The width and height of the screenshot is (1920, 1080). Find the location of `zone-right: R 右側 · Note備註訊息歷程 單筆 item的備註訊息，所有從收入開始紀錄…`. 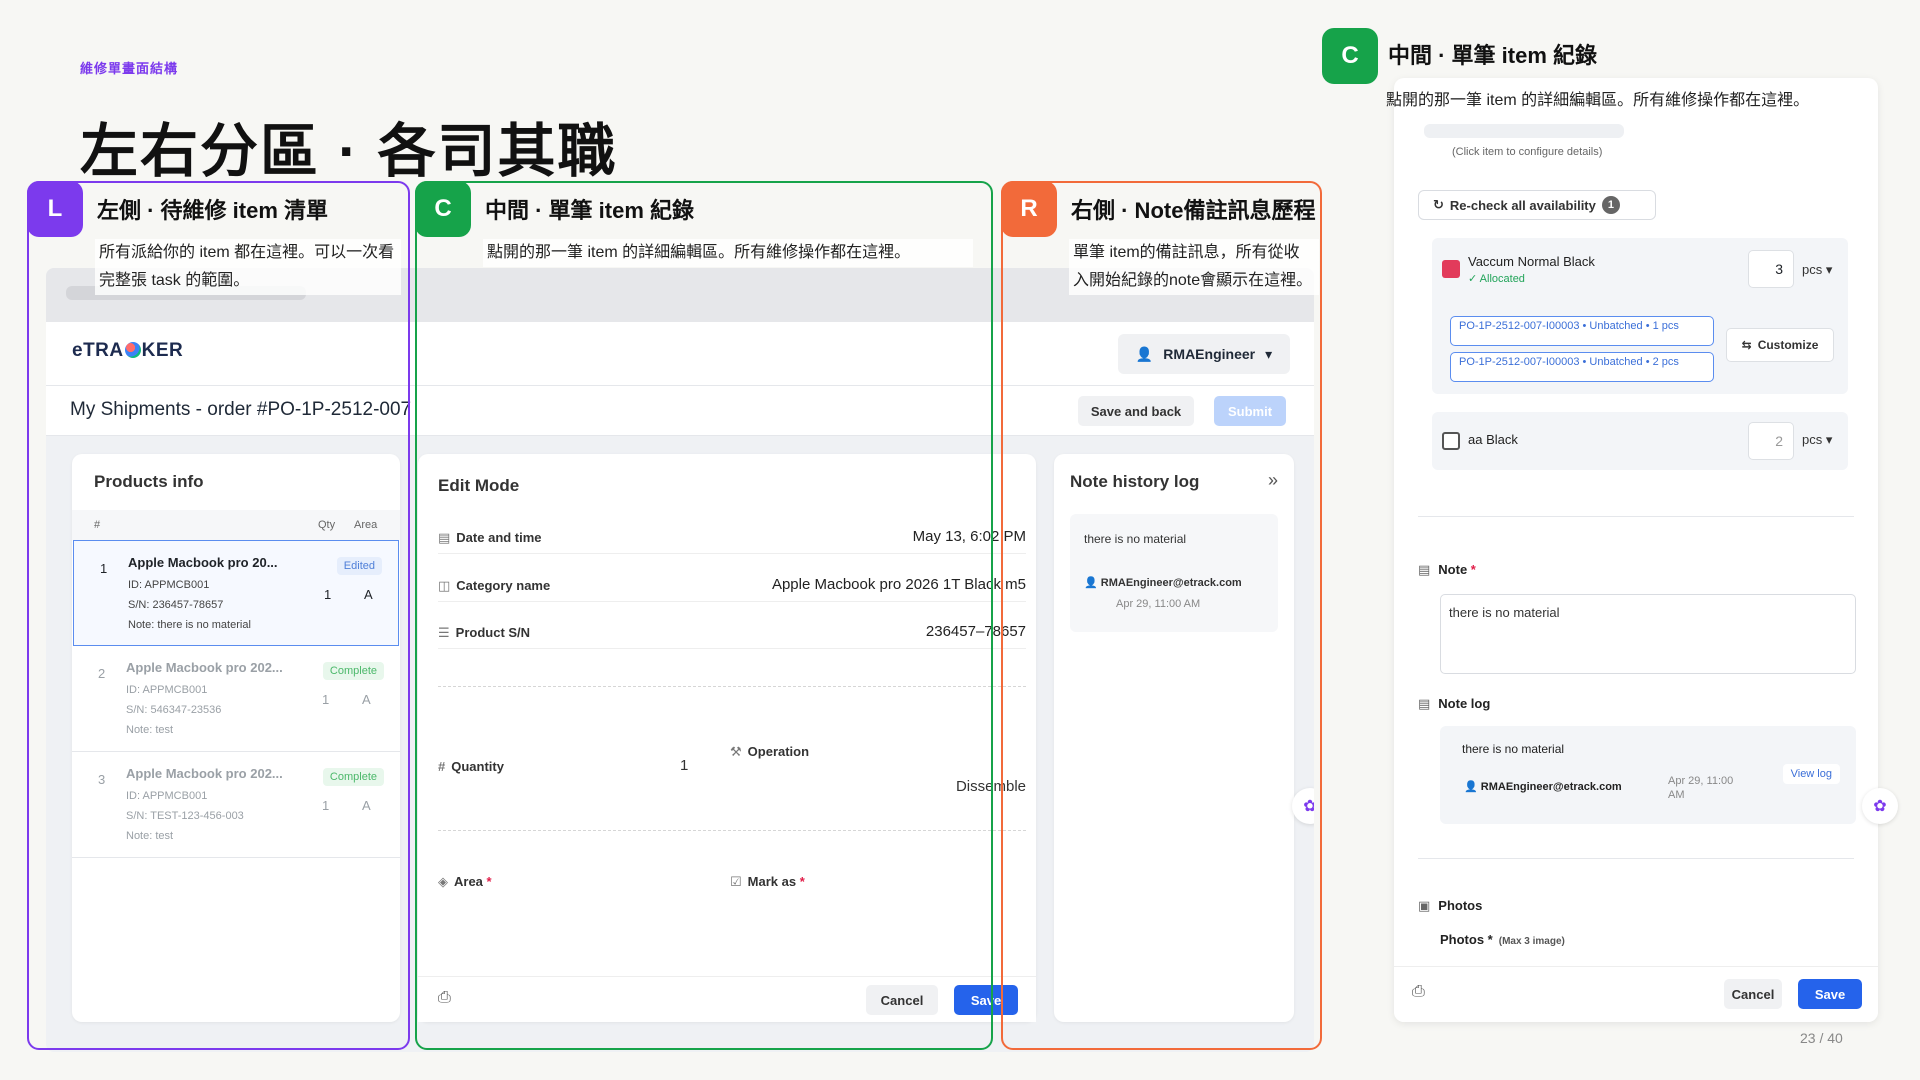

zone-right: R 右側 · Note備註訊息歷程 單筆 item的備註訊息，所有從收入開始紀錄… is located at coordinates (1161, 615).